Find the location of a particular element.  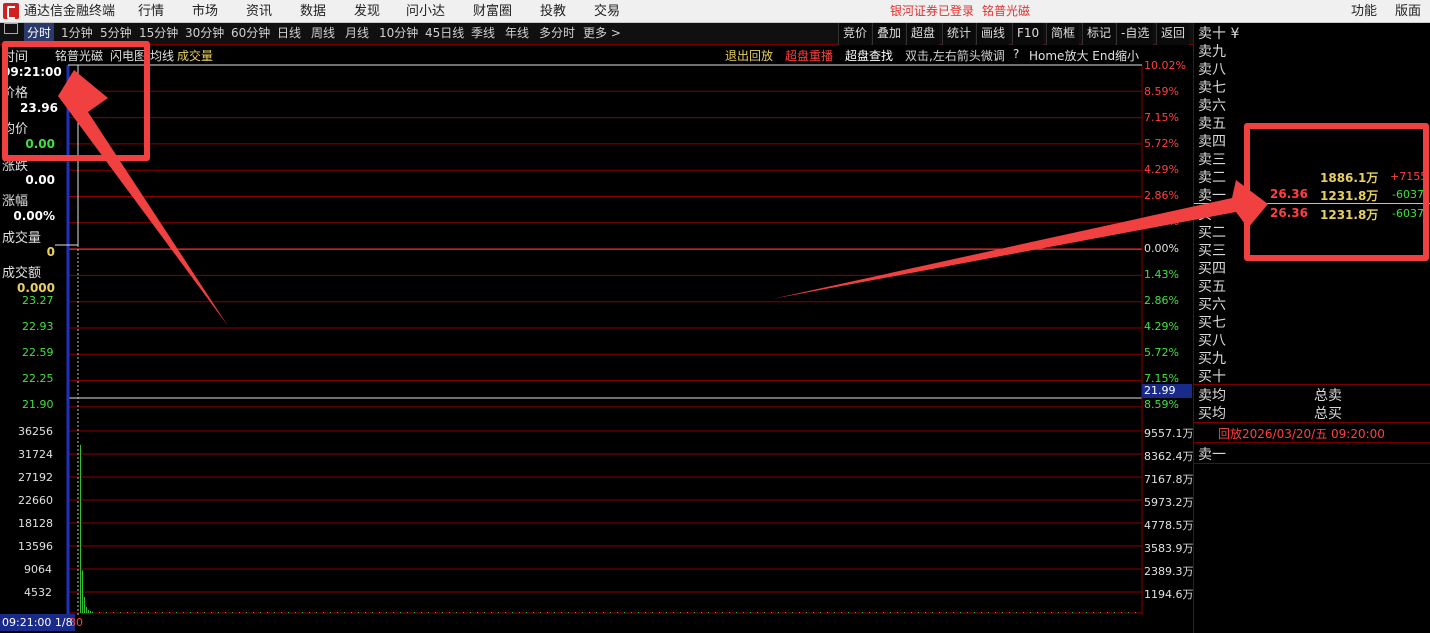

super-find-button: 超盘查找 is located at coordinates (869, 55).